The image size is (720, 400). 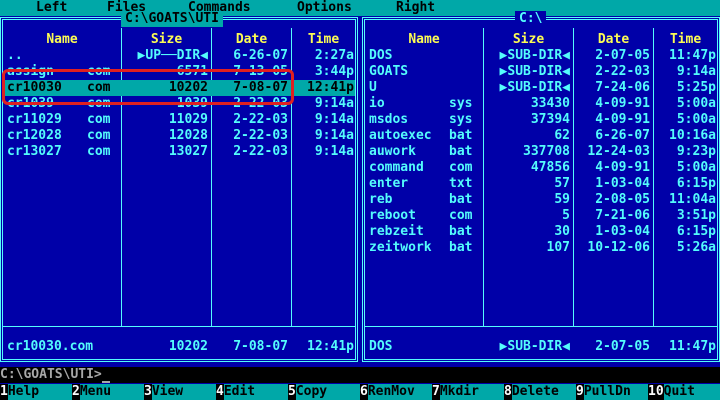 I want to click on file-row: command com 47856 4-09-91 5:00a, so click(x=541, y=168).